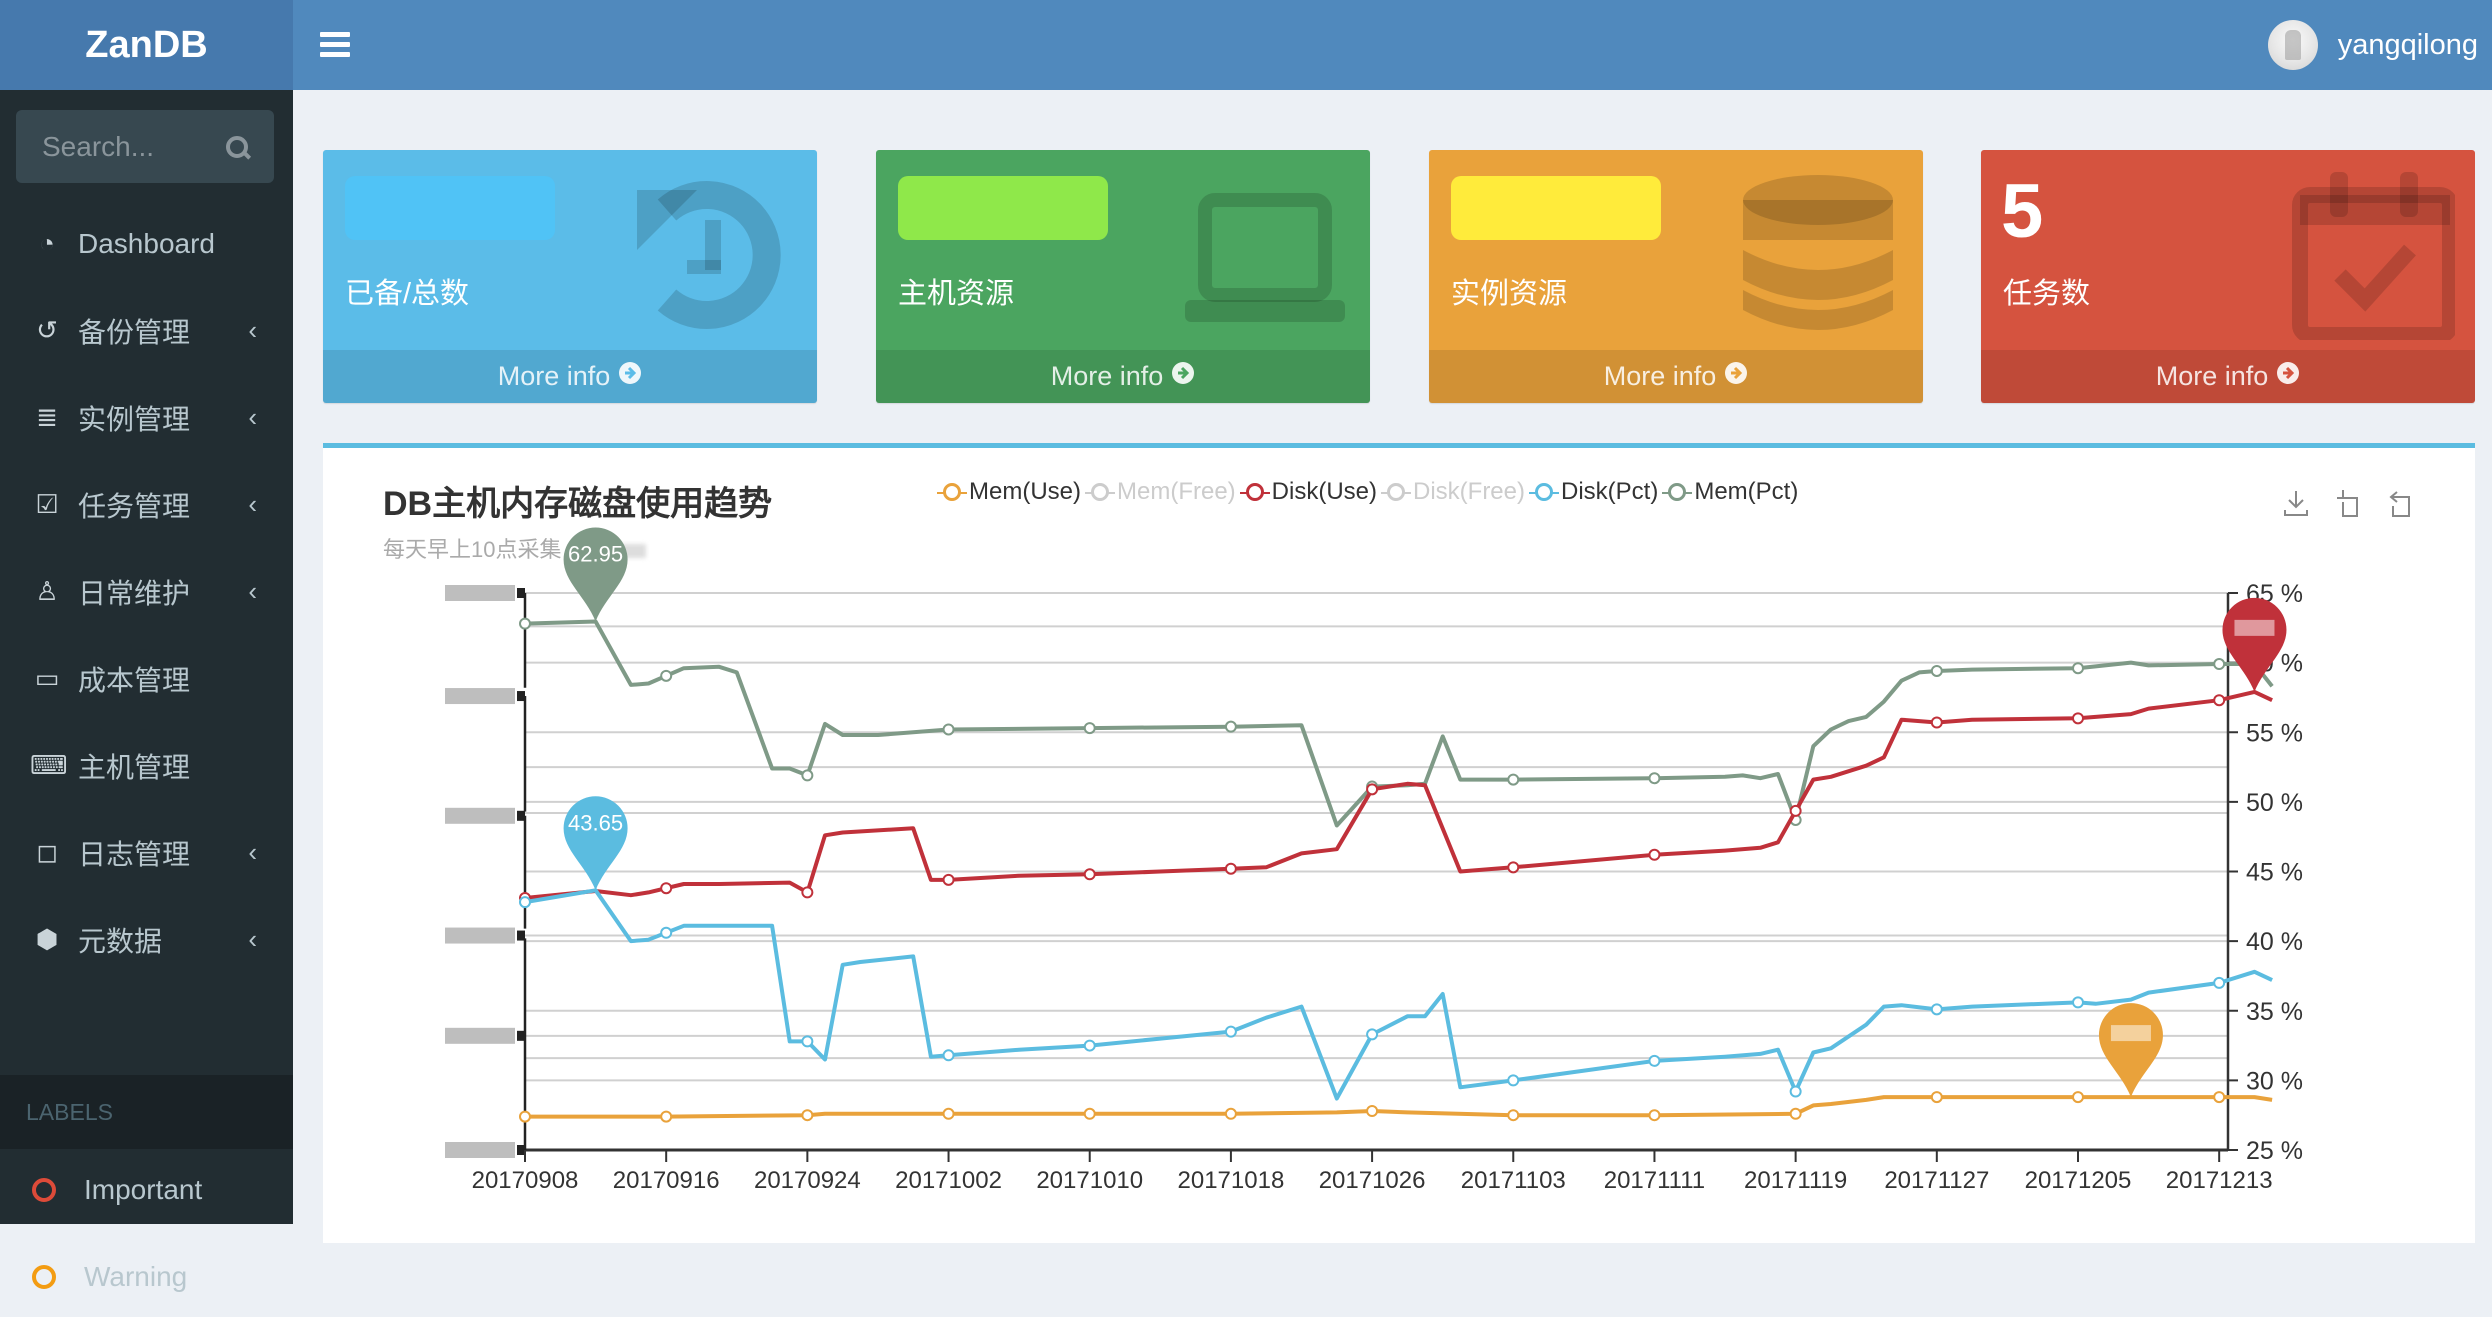 This screenshot has height=1317, width=2492. I want to click on x-axis-label: 20171010, so click(1089, 1180).